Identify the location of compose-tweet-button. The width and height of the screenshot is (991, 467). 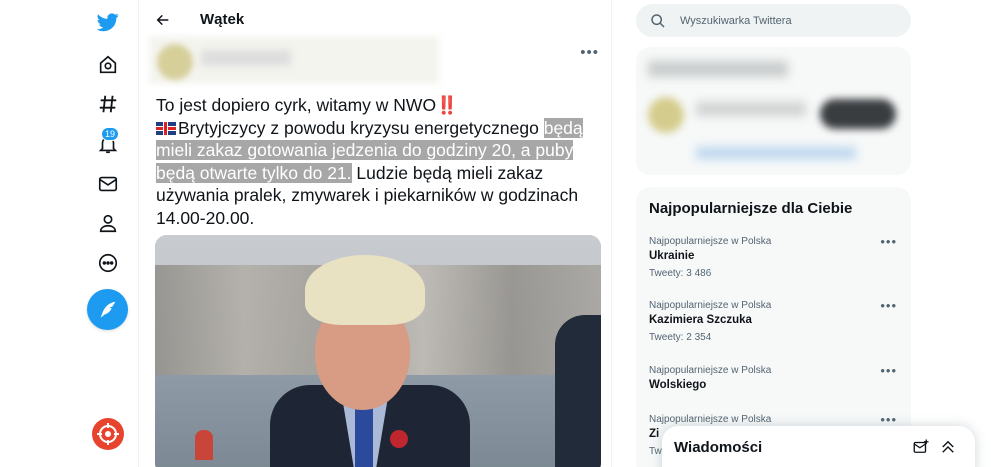
(107, 309).